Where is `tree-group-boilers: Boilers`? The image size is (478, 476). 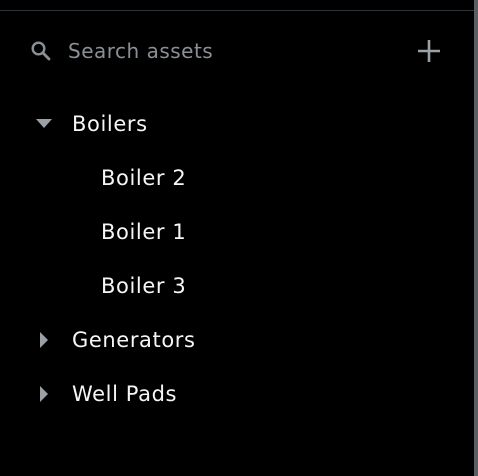 tree-group-boilers: Boilers is located at coordinates (237, 124).